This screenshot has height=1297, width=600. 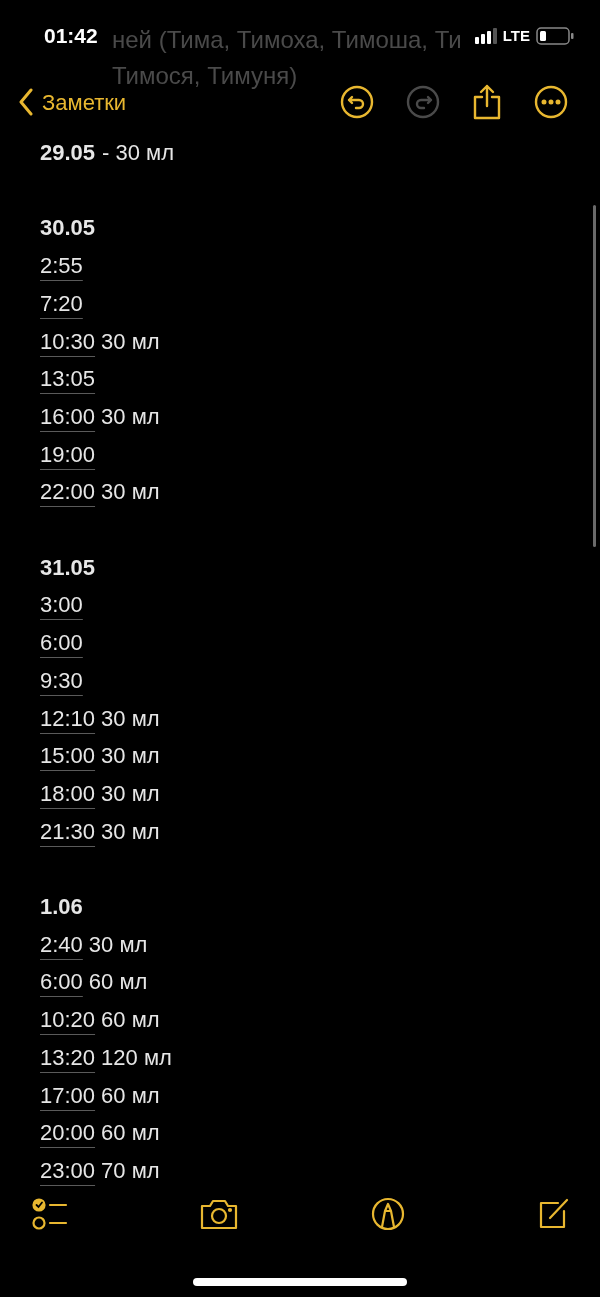 I want to click on date-heading: 29.05, so click(x=68, y=153).